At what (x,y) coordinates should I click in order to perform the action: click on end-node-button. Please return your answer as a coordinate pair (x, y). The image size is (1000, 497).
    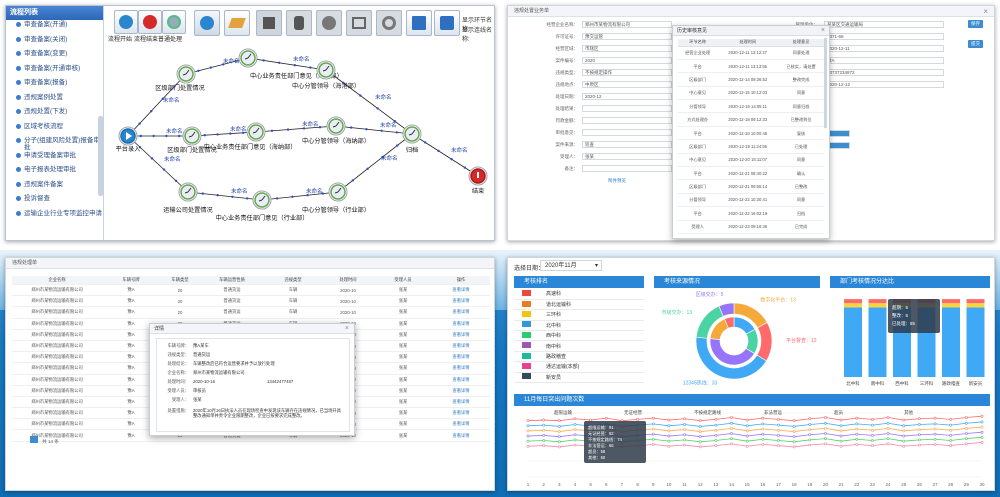
    Looking at the image, I should click on (150, 22).